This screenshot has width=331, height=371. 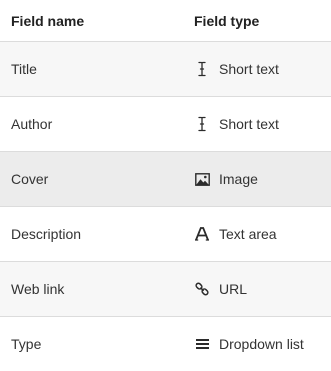 What do you see at coordinates (30, 179) in the screenshot?
I see `field-name-cell: Cover` at bounding box center [30, 179].